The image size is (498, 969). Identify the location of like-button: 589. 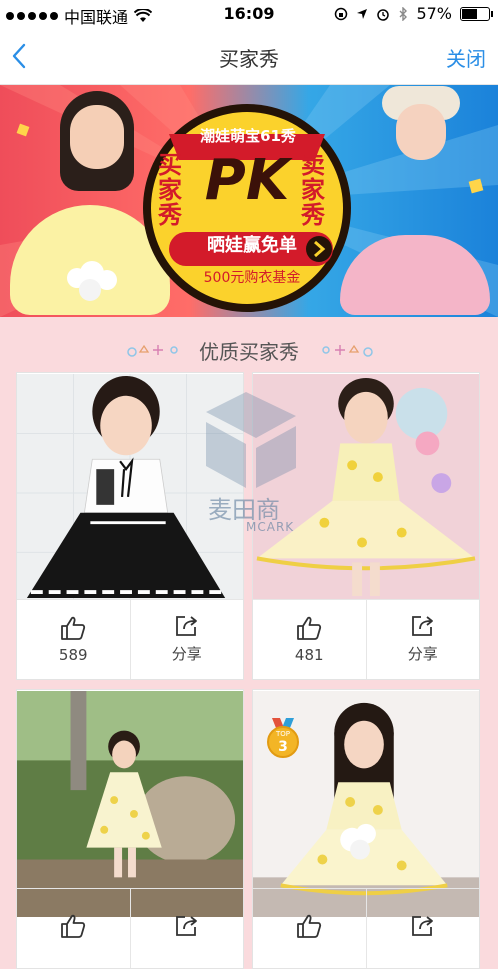
(73, 639).